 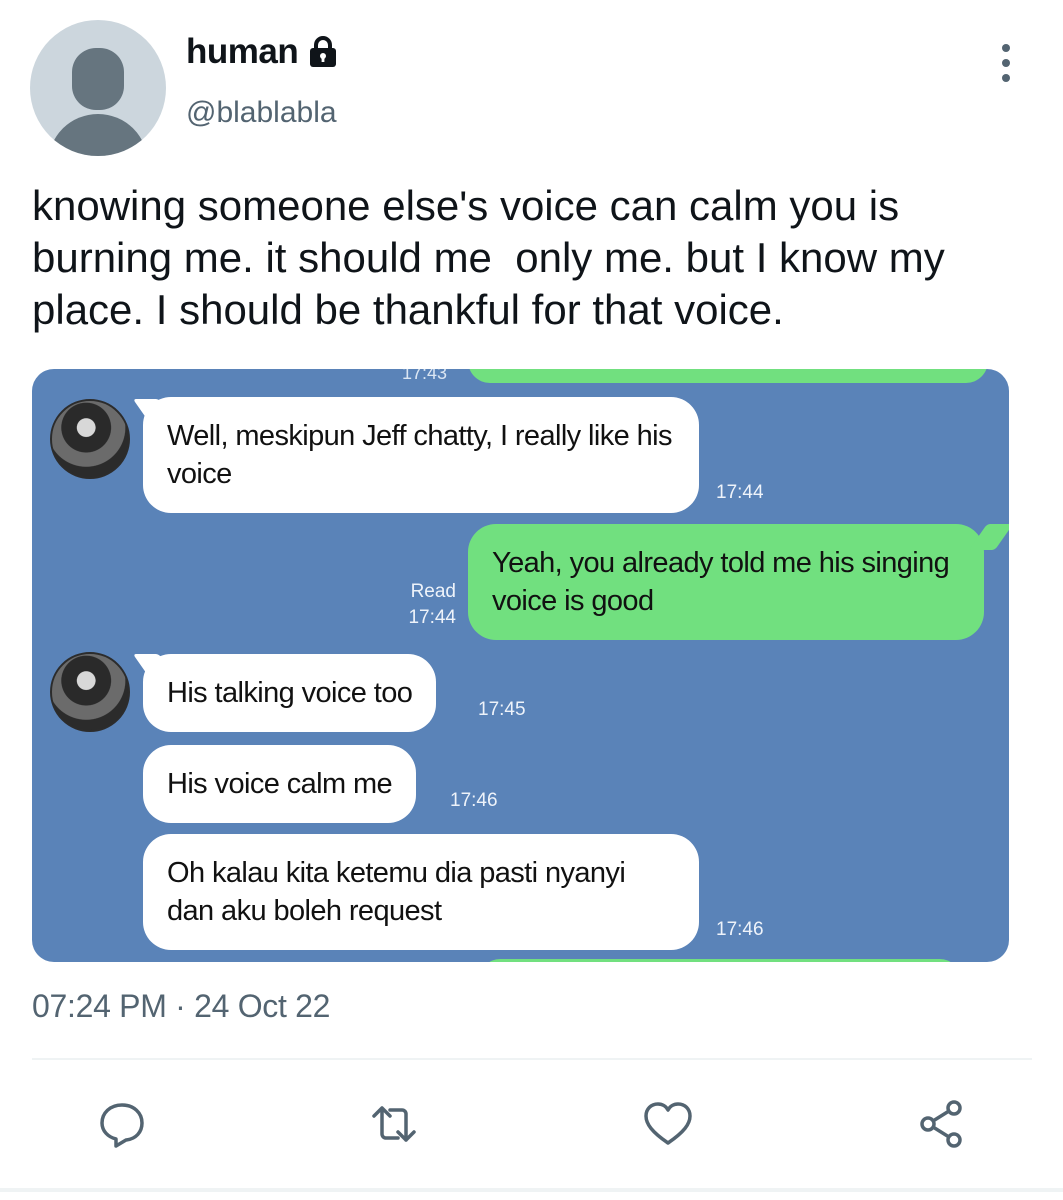 What do you see at coordinates (942, 1124) in the screenshot?
I see `share-icon` at bounding box center [942, 1124].